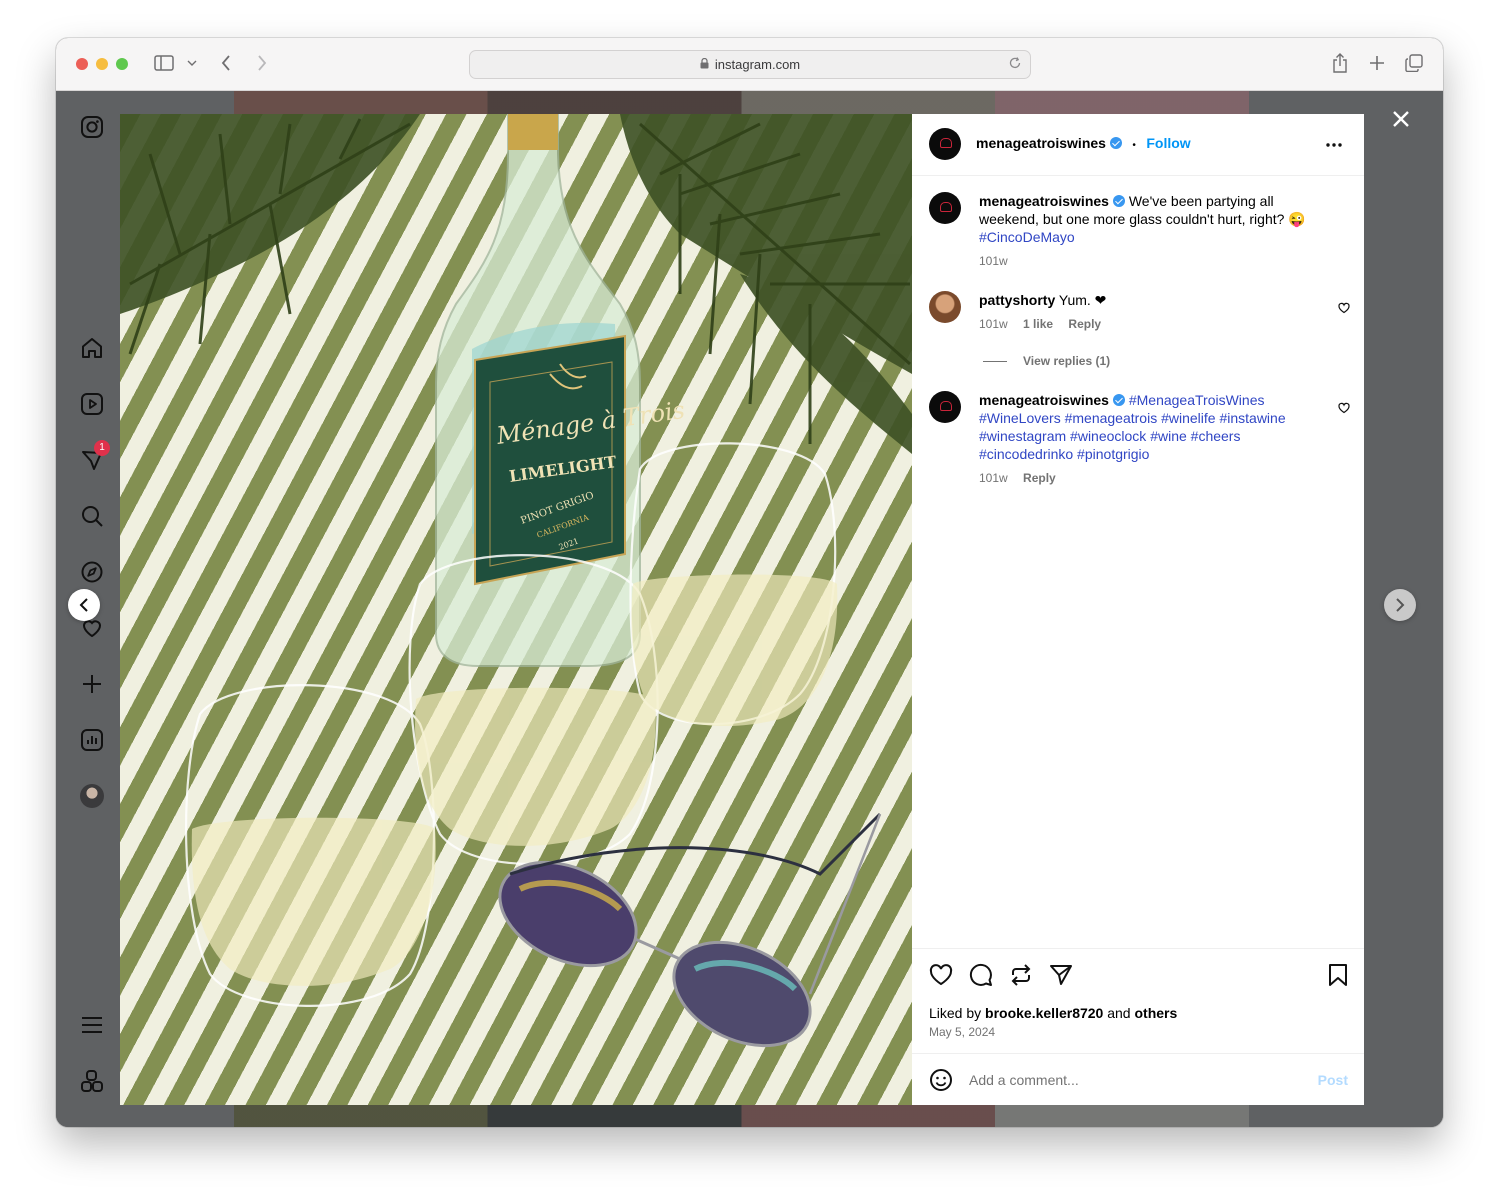  I want to click on address-bar: instagram.com, so click(750, 64).